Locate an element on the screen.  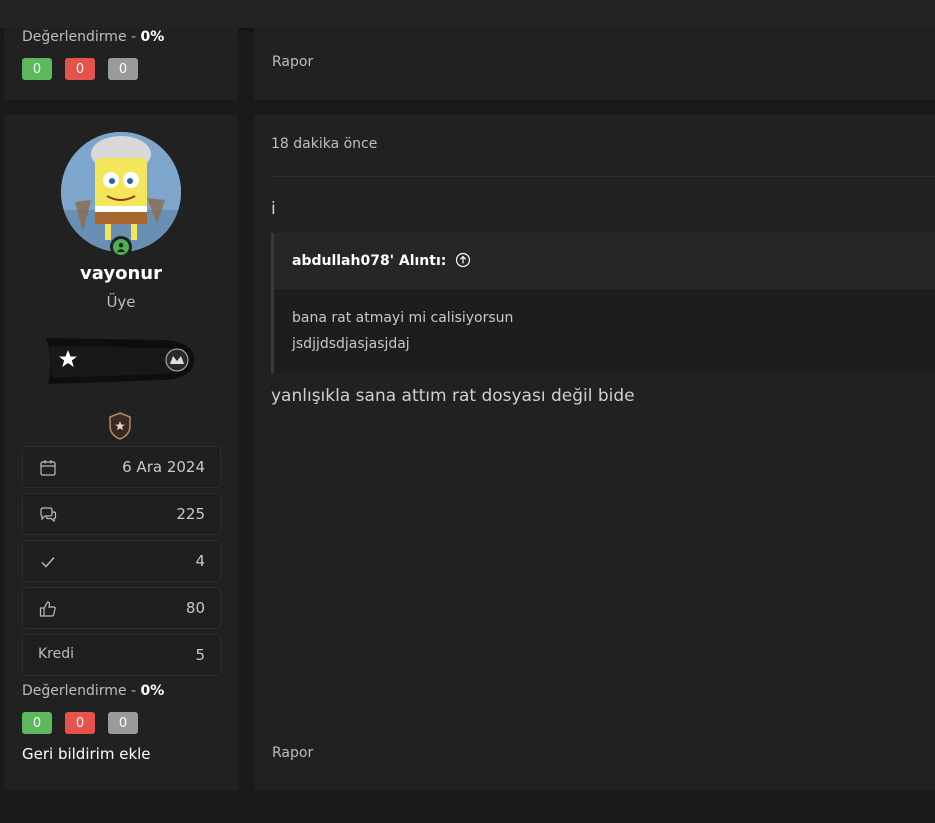
quote-author: abdullah078' Alıntı: is located at coordinates (381, 260).